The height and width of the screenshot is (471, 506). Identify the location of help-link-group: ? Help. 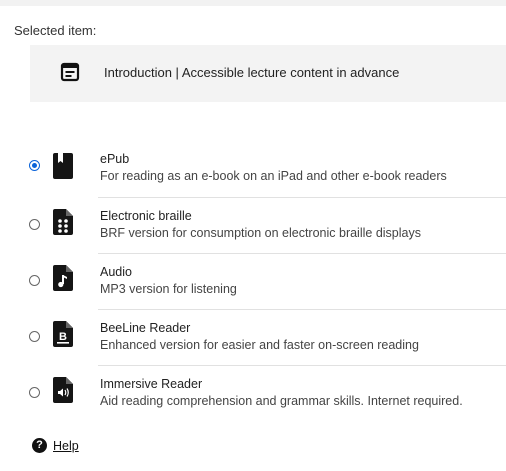
(55, 445).